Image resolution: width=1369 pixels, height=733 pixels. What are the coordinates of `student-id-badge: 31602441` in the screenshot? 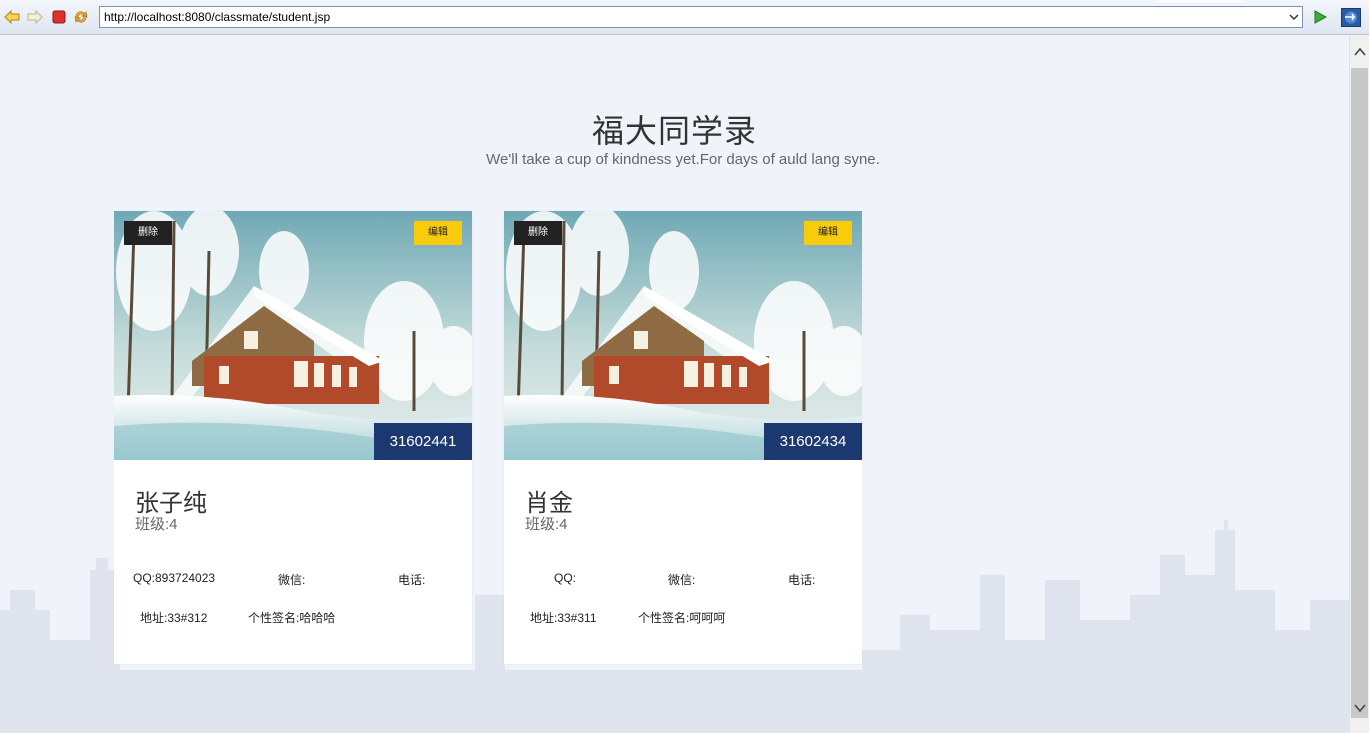 It's located at (423, 441).